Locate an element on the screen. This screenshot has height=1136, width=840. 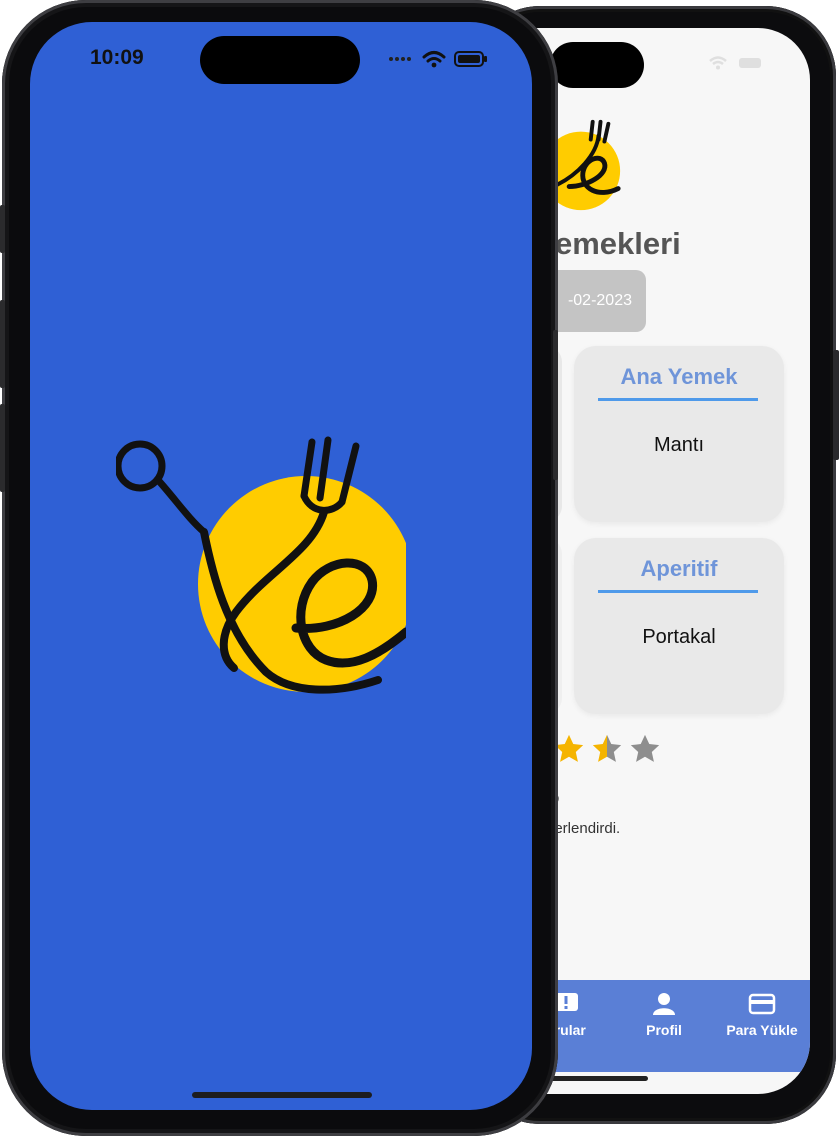
signal-dots-icon is located at coordinates (400, 59).